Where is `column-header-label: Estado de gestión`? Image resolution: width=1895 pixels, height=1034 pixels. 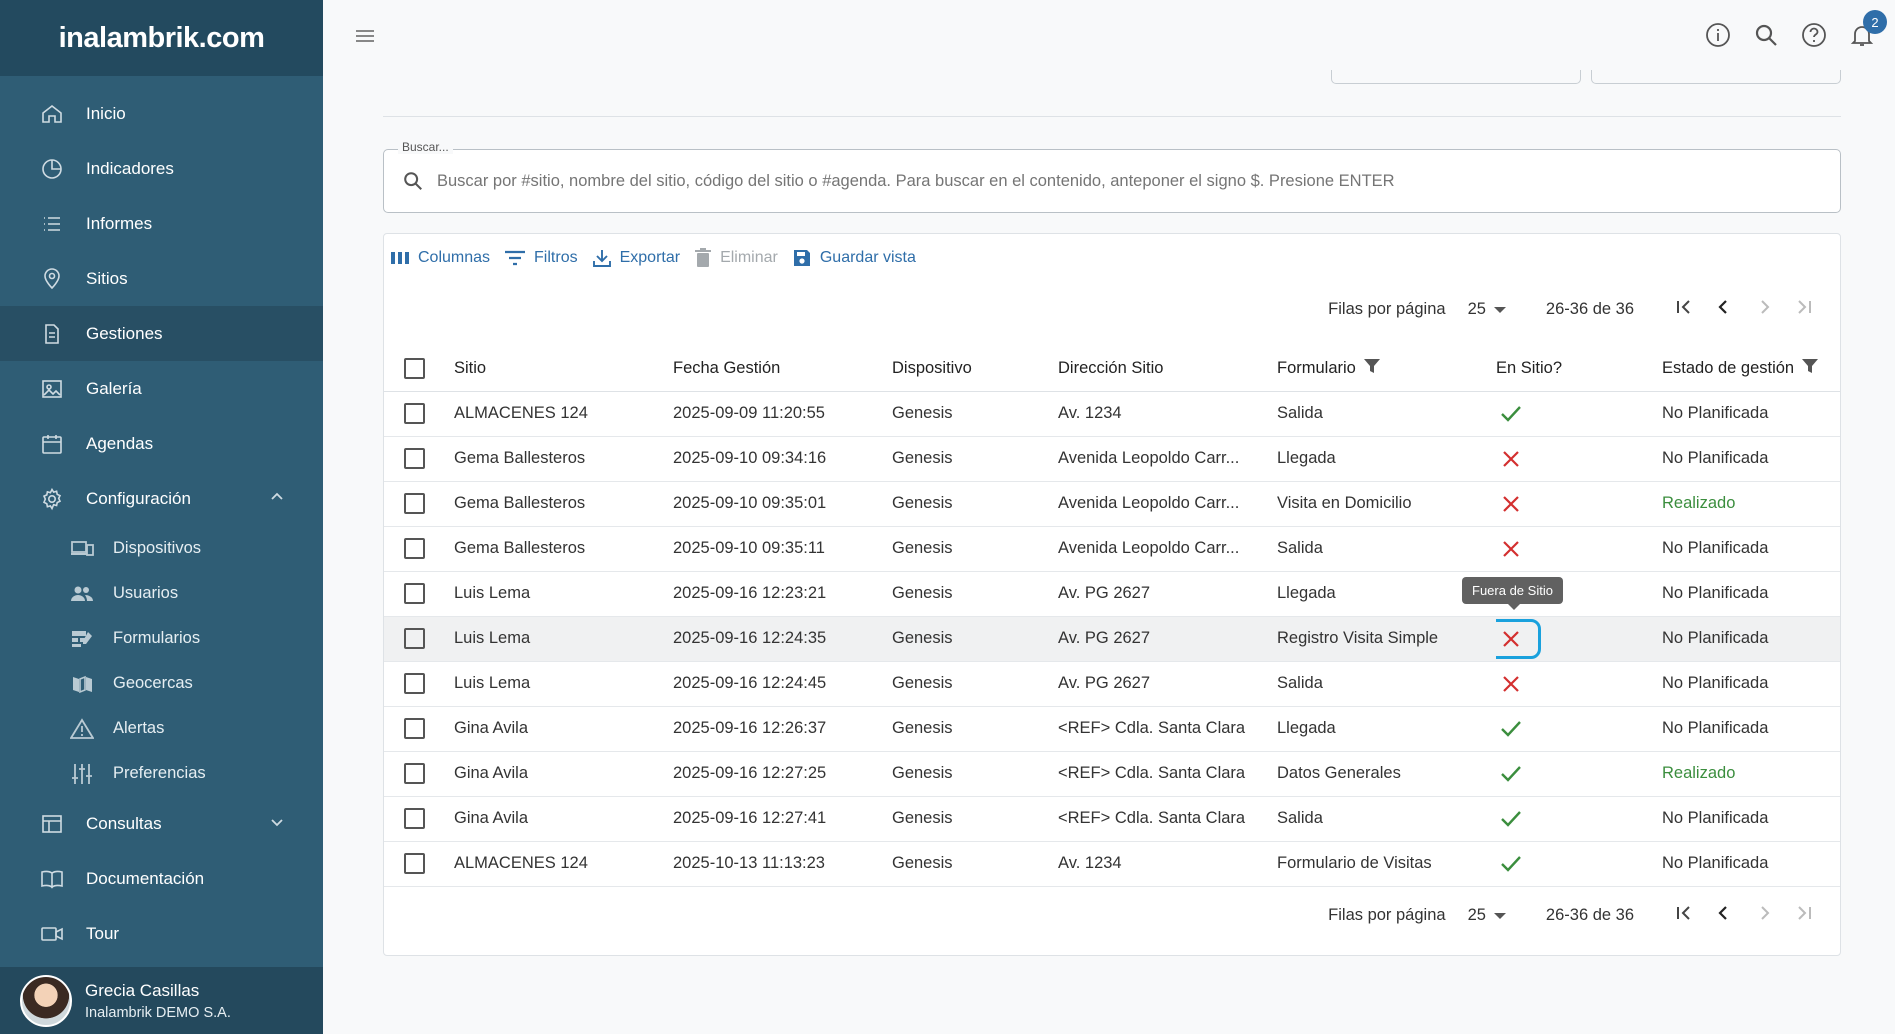 column-header-label: Estado de gestión is located at coordinates (1728, 367).